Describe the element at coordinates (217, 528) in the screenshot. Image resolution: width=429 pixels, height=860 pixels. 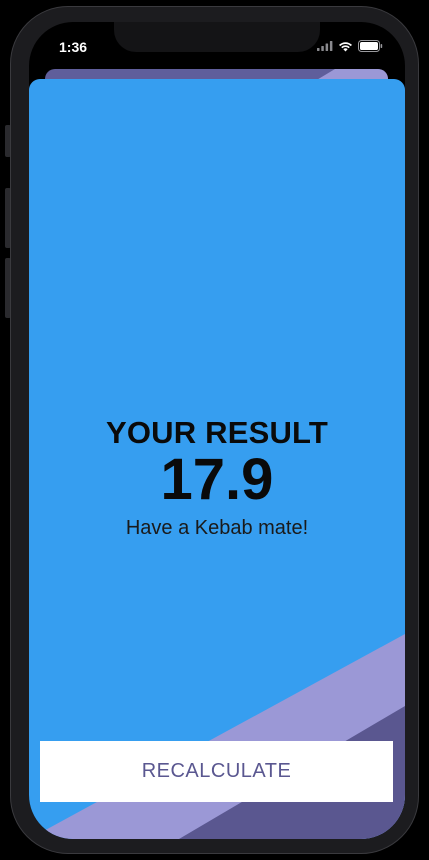
I see `result-message: Have a Kebab mate!` at that location.